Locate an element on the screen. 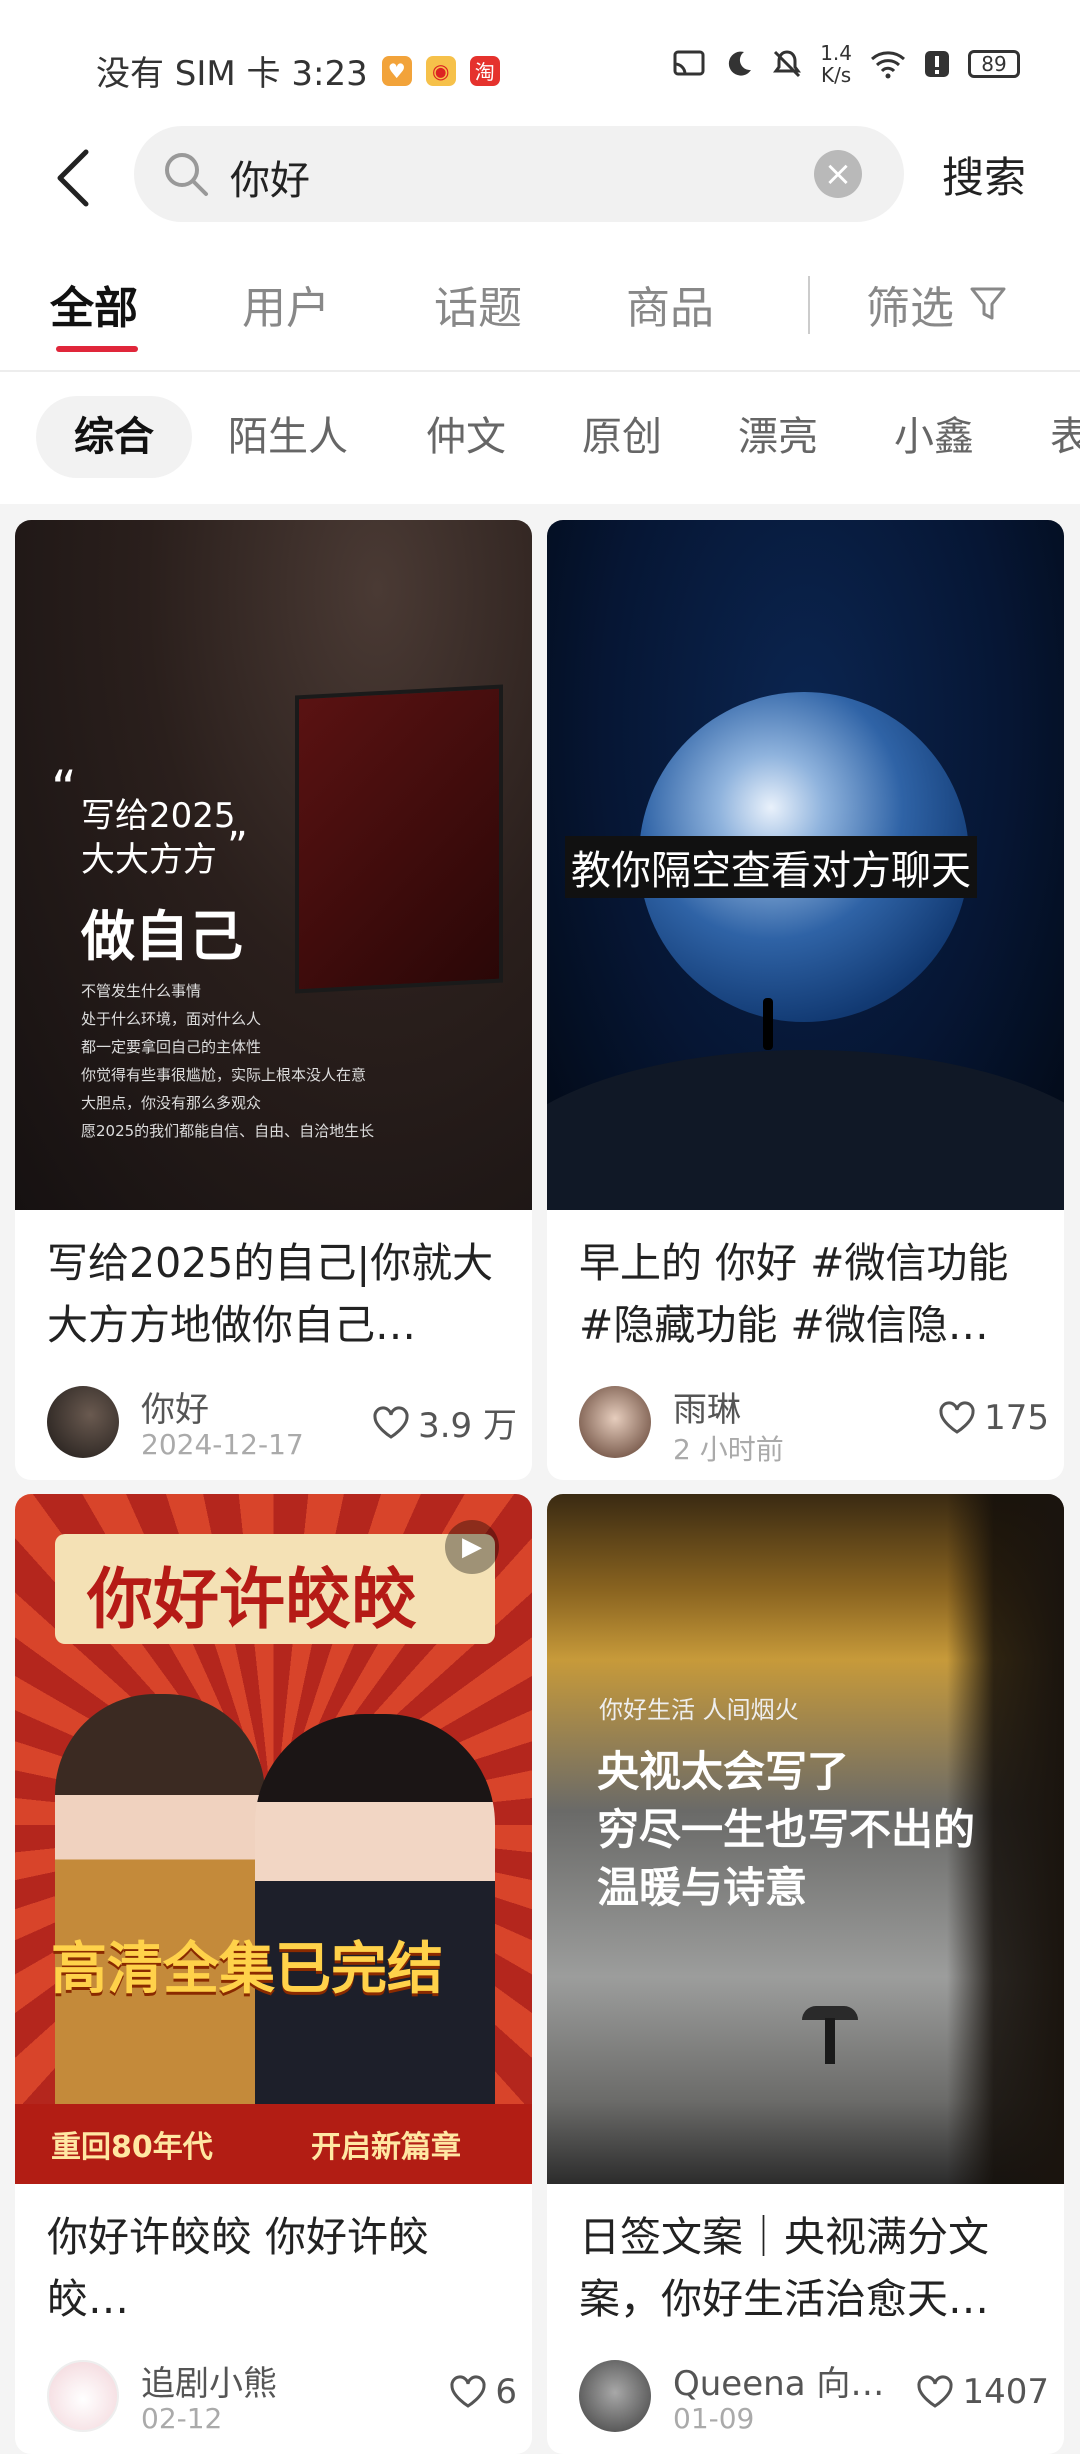 Image resolution: width=1080 pixels, height=2454 pixels. tab-topics: 话题 is located at coordinates (478, 304).